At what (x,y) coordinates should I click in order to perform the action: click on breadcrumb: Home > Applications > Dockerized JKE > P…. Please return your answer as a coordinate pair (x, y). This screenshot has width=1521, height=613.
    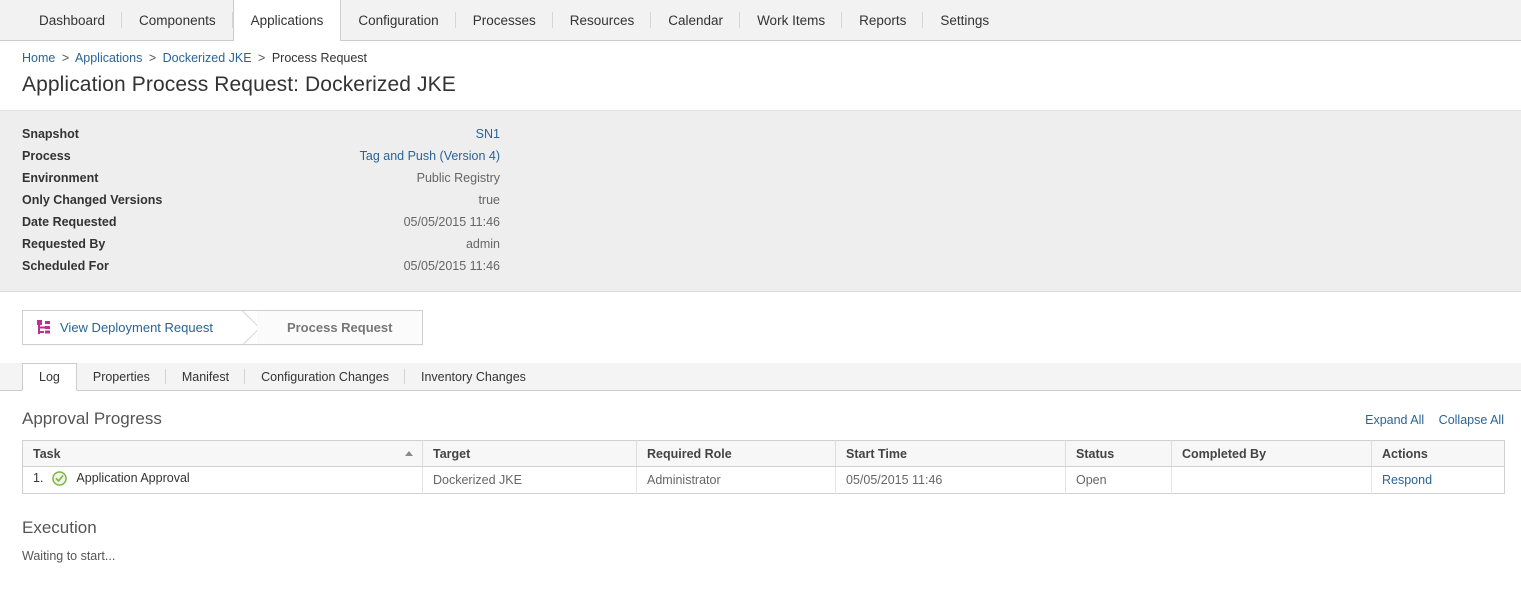
    Looking at the image, I should click on (760, 53).